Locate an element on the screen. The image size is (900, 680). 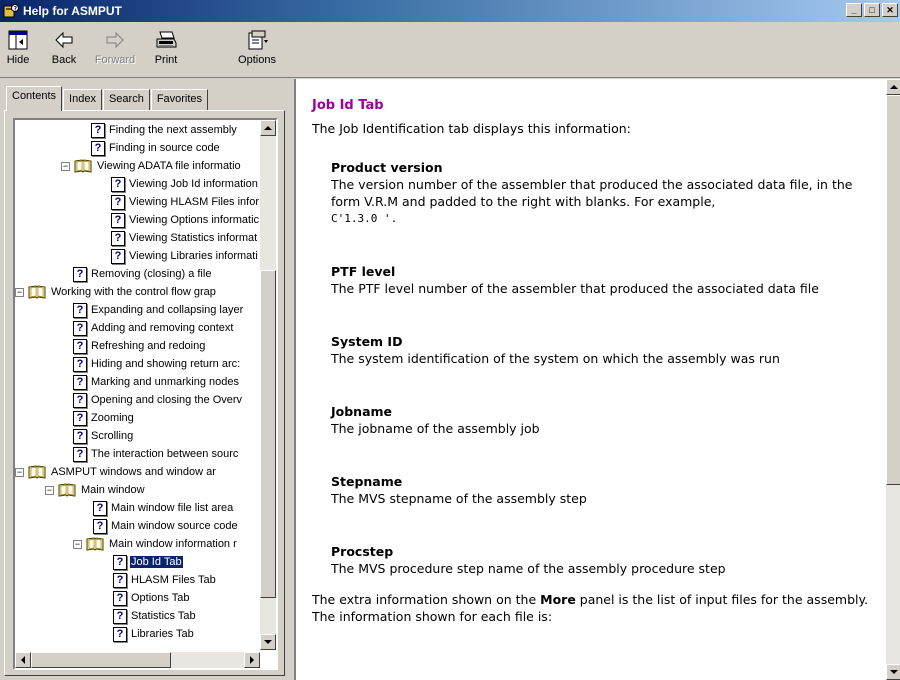
tree-page-item: ? Main window source code is located at coordinates (166, 526).